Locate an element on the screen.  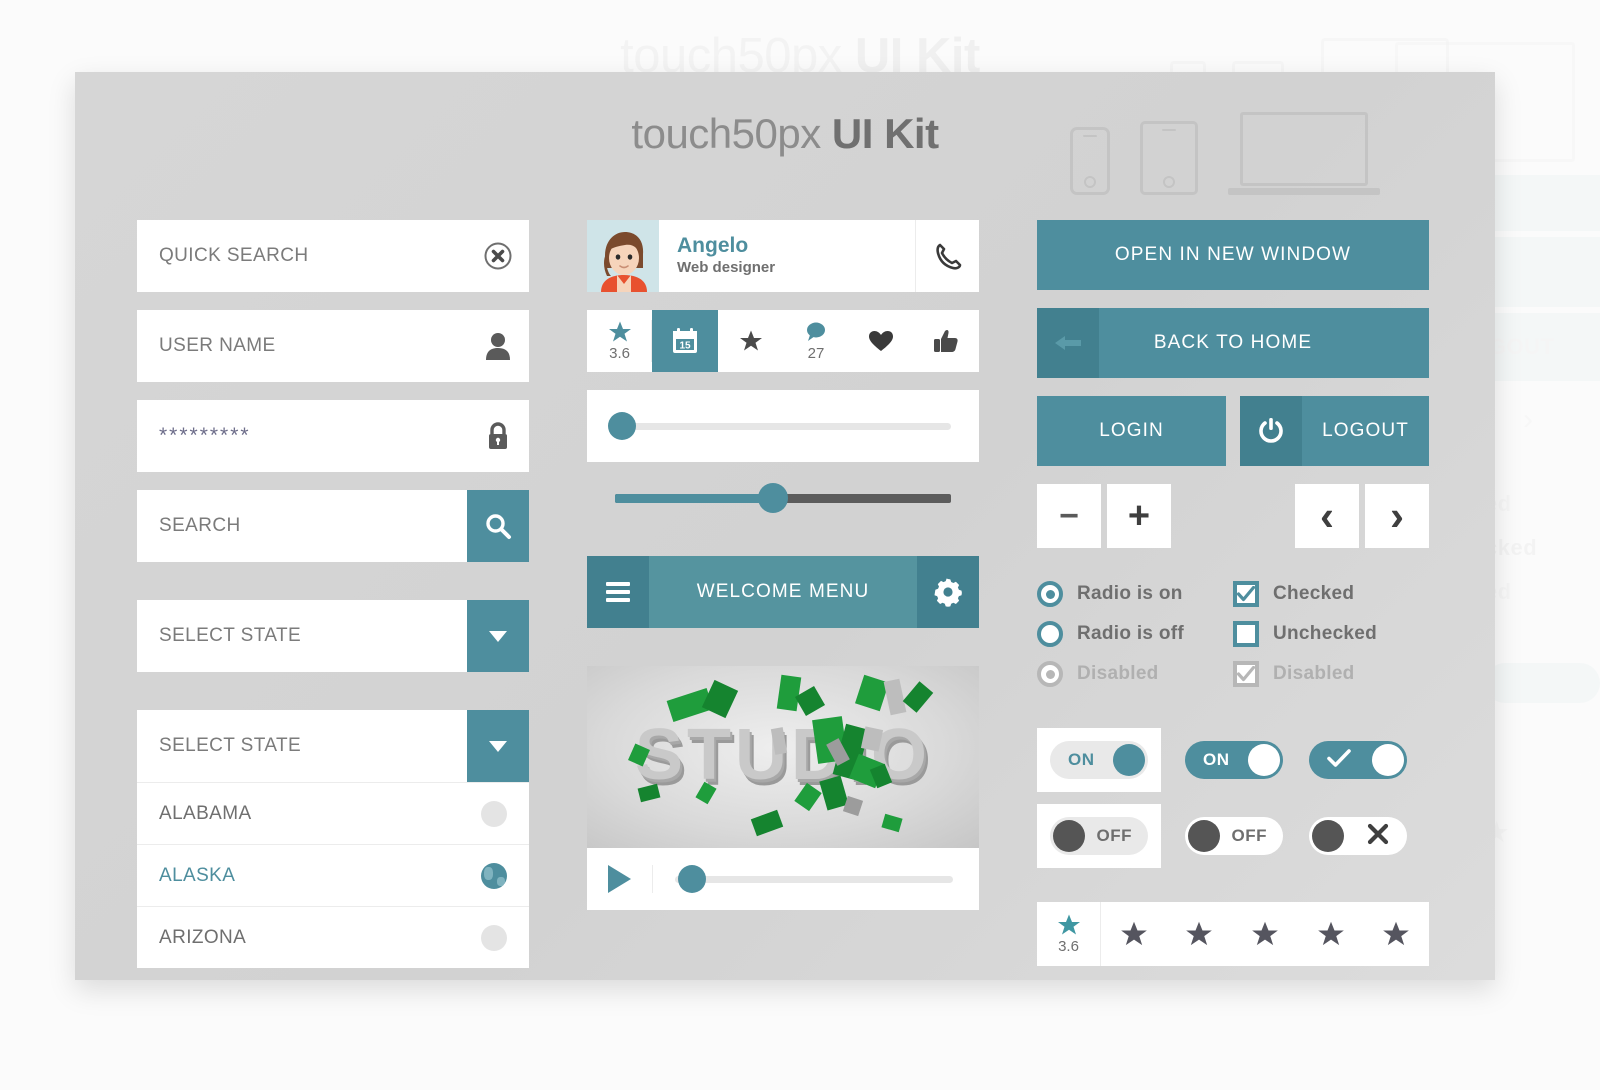
rating-star-cell: 3.6 is located at coordinates (620, 341).